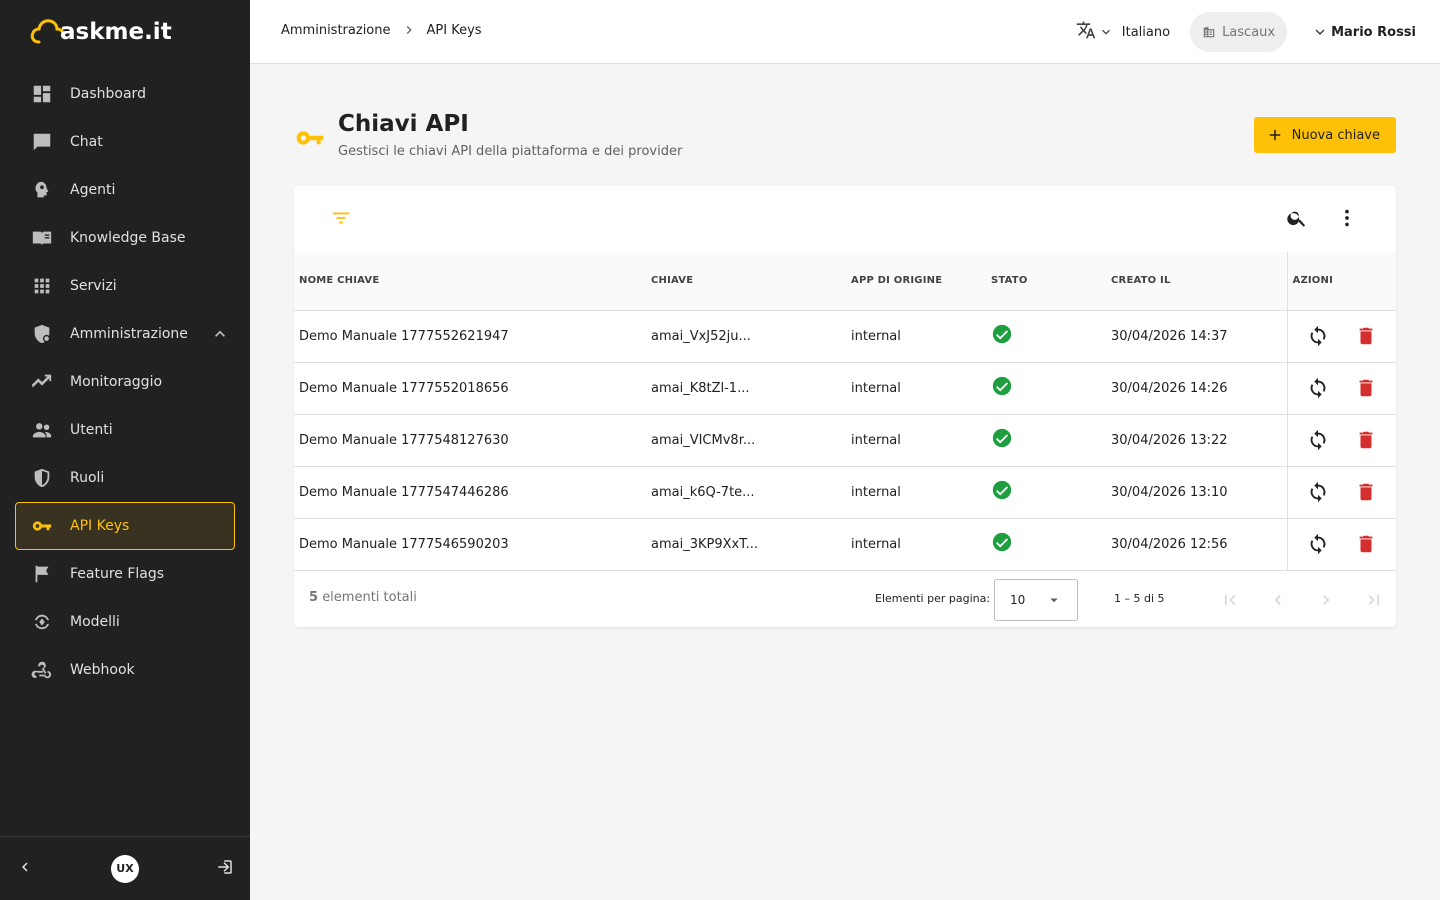 This screenshot has height=900, width=1440. Describe the element at coordinates (1196, 281) in the screenshot. I see `column-header-created: CREATO IL` at that location.